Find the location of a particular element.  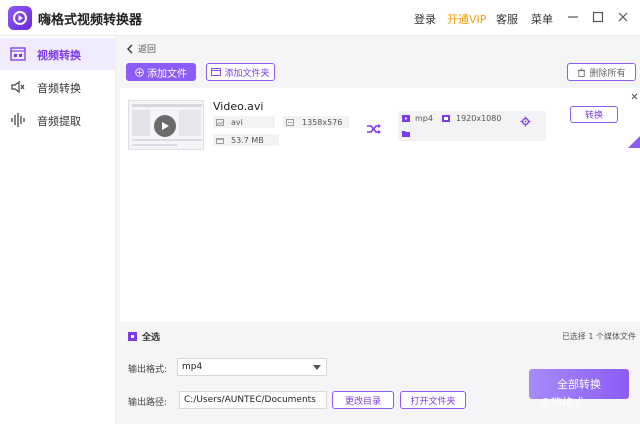

play-icon is located at coordinates (165, 126).